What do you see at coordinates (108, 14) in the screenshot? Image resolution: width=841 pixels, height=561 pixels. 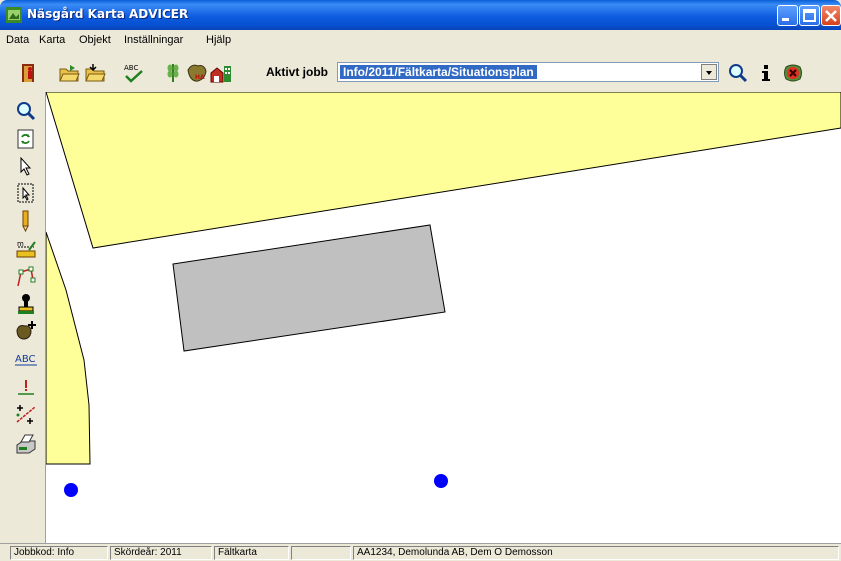 I see `window-title: Näsgård Karta ADVICER` at bounding box center [108, 14].